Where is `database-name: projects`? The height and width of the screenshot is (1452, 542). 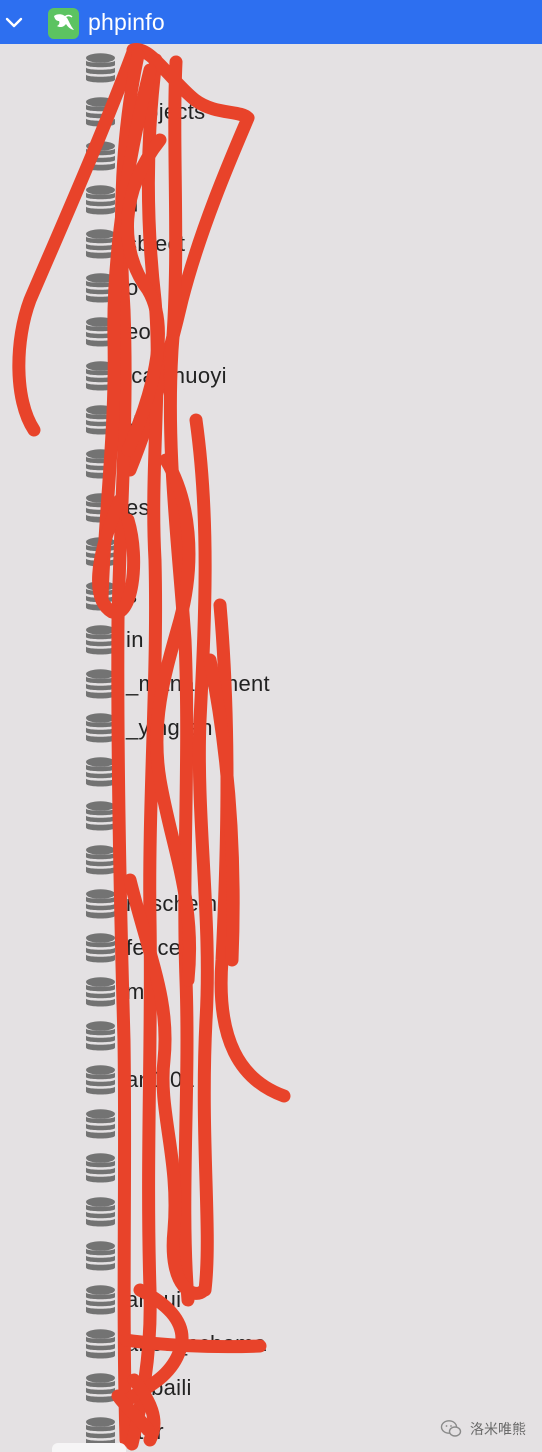
database-name: projects is located at coordinates (166, 111).